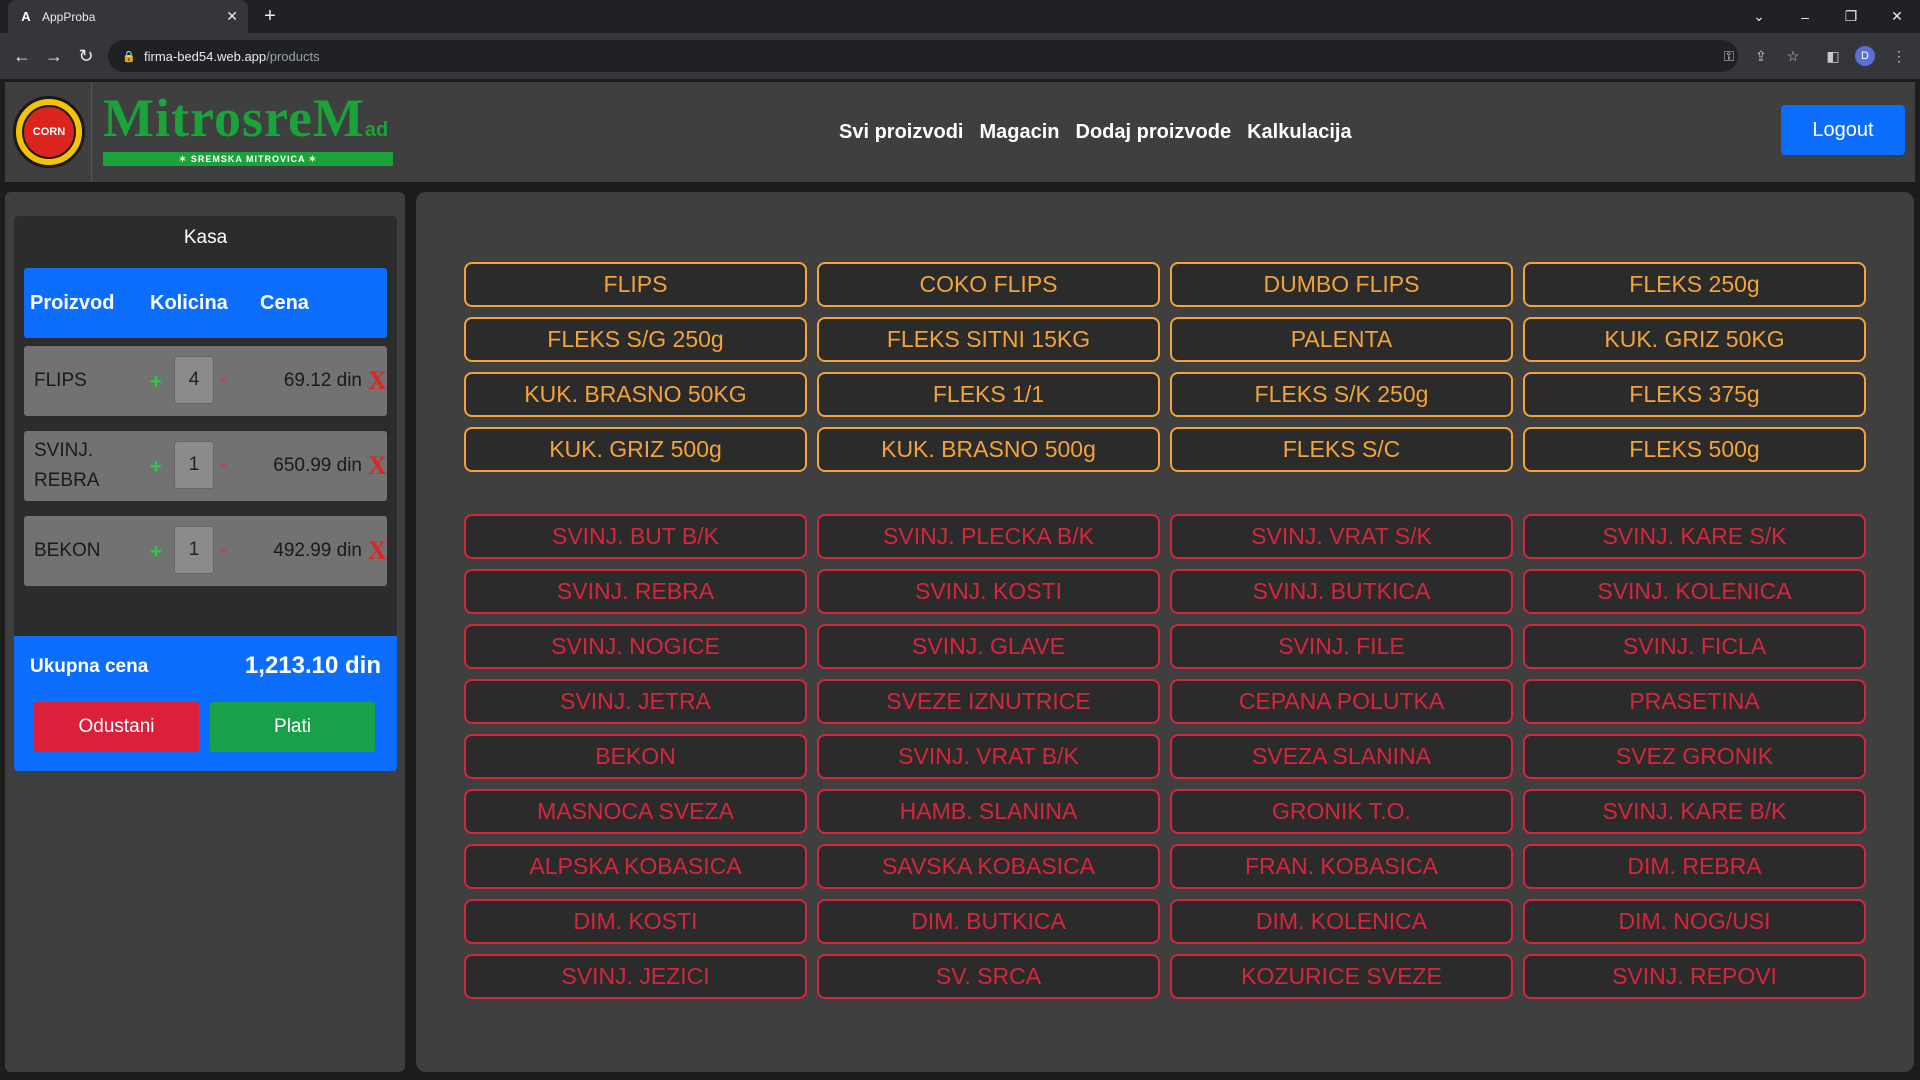  What do you see at coordinates (988, 811) in the screenshot?
I see `product-button: HAMB. SLANINA` at bounding box center [988, 811].